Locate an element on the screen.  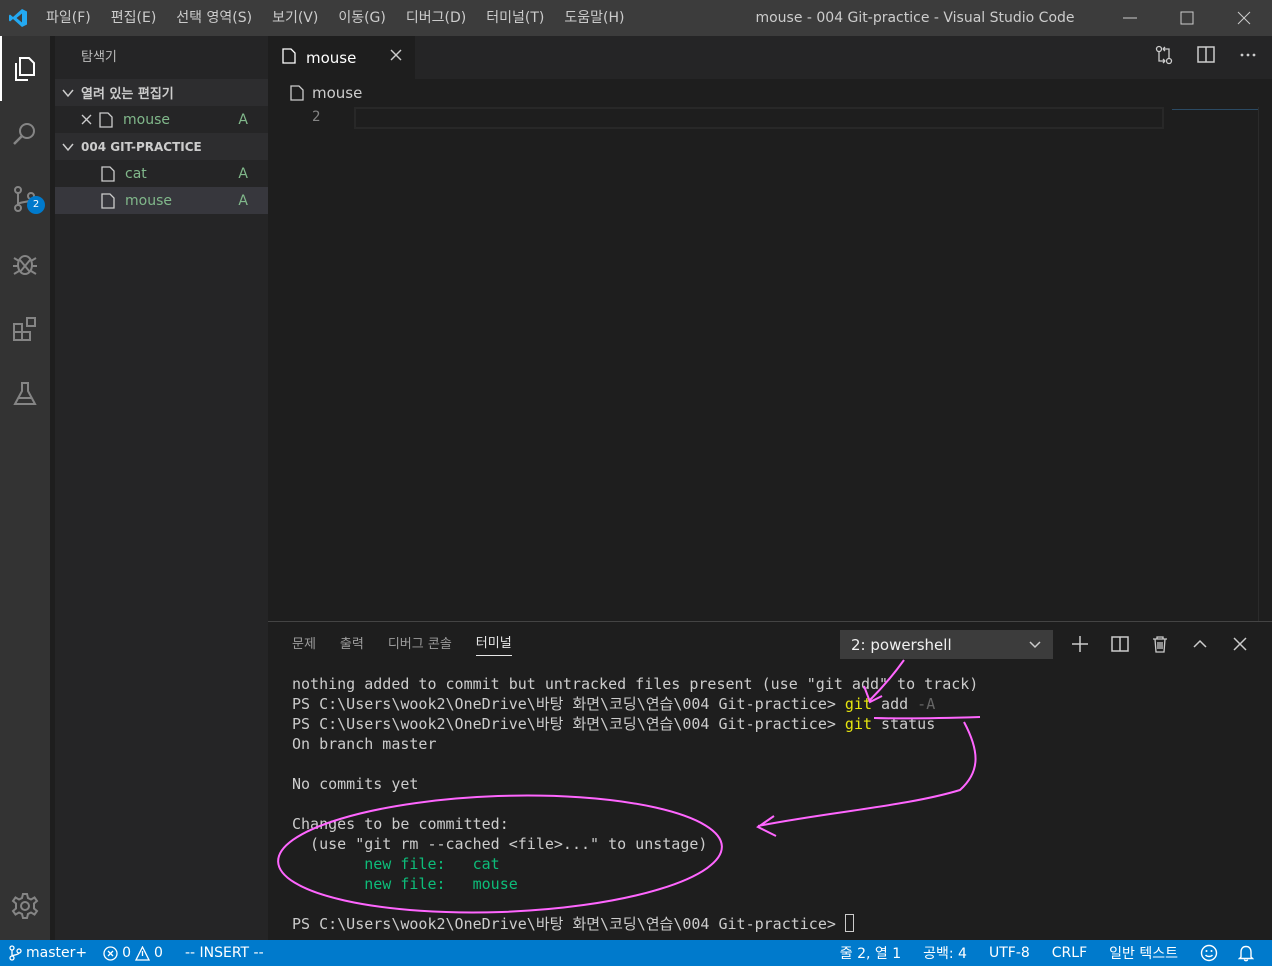
menu-file: 파일(F) is located at coordinates (68, 18).